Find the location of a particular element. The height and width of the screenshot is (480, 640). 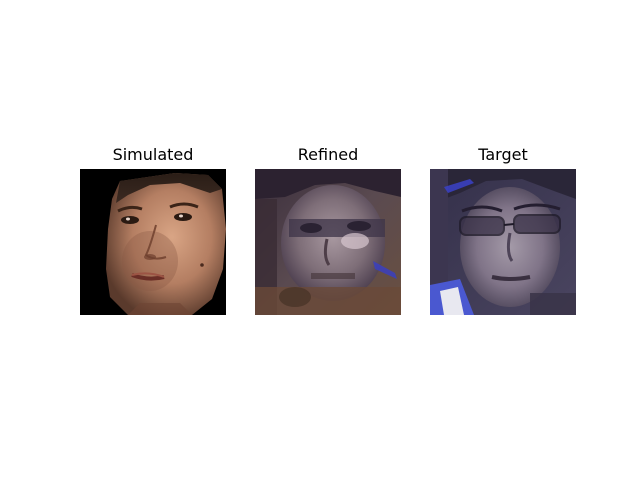

target-face-image is located at coordinates (503, 242).